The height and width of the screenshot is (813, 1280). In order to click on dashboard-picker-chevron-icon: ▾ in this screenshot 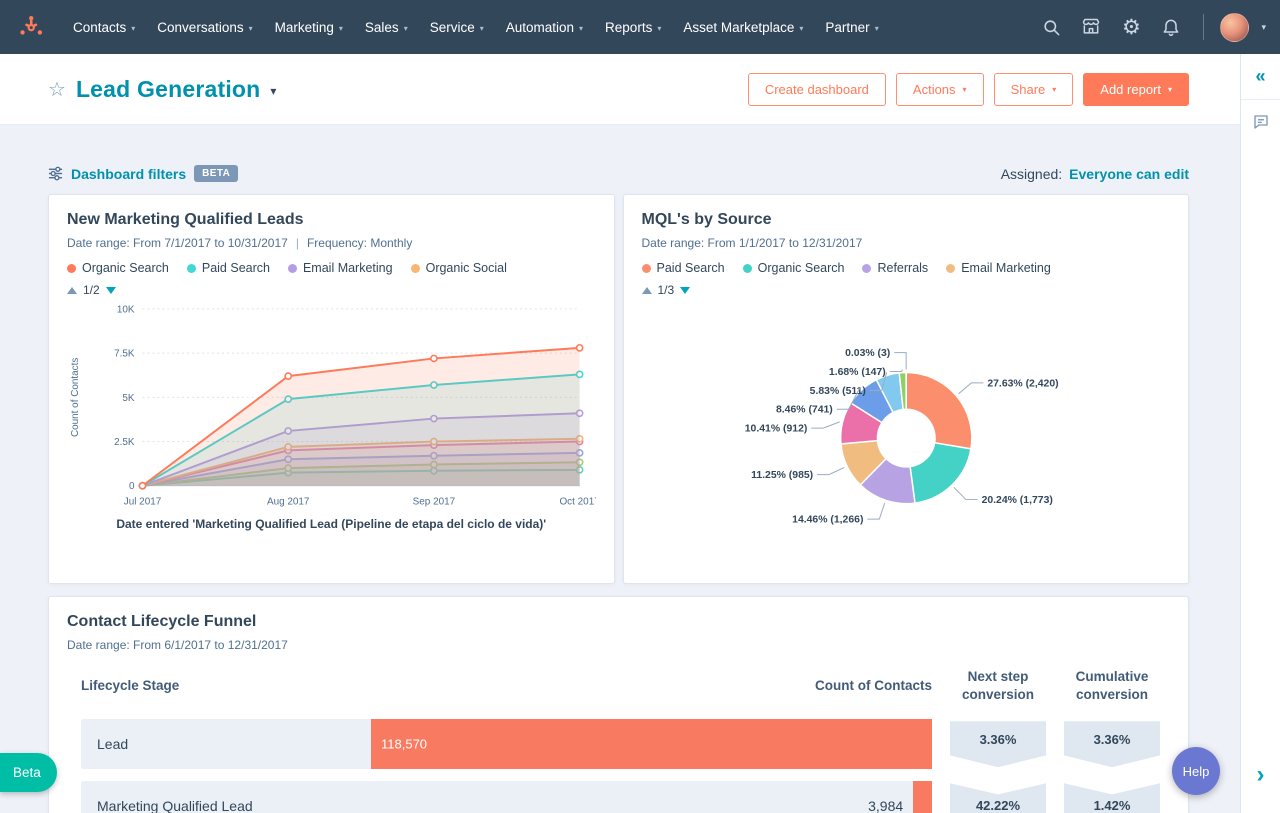, I will do `click(273, 91)`.